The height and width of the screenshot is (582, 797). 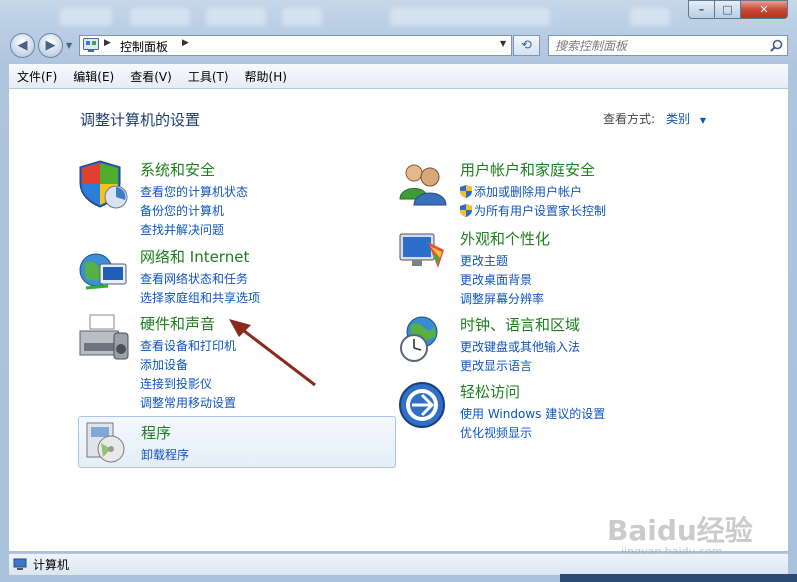 What do you see at coordinates (208, 76) in the screenshot?
I see `menu-tools: 工具(T)` at bounding box center [208, 76].